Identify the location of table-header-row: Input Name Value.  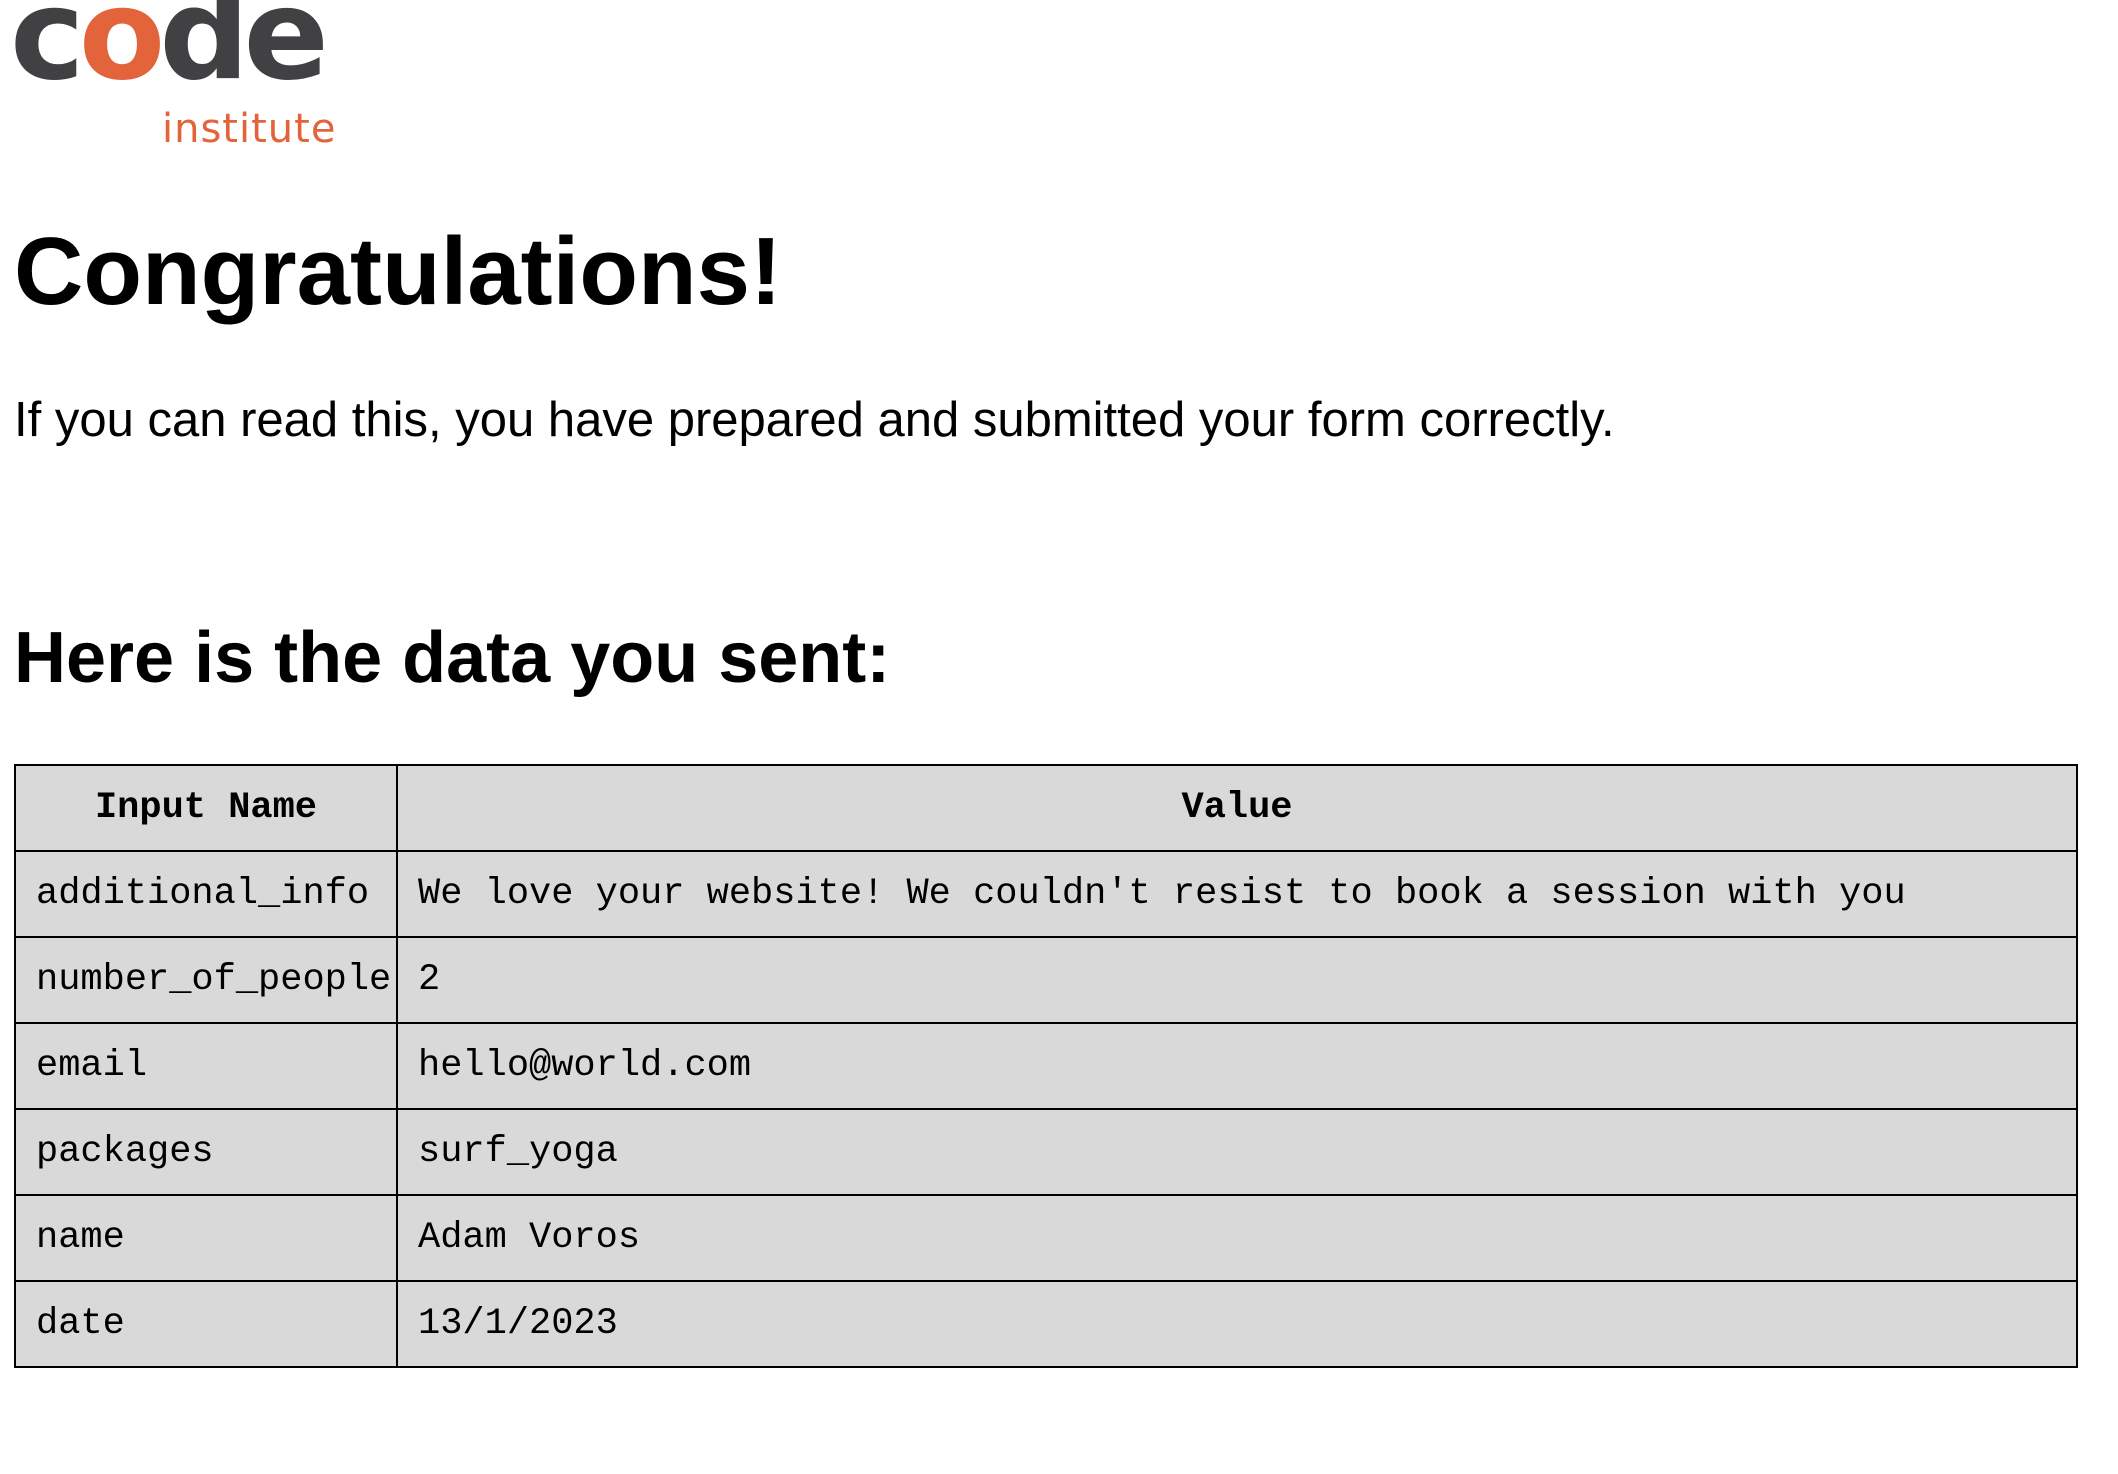
(1046, 808).